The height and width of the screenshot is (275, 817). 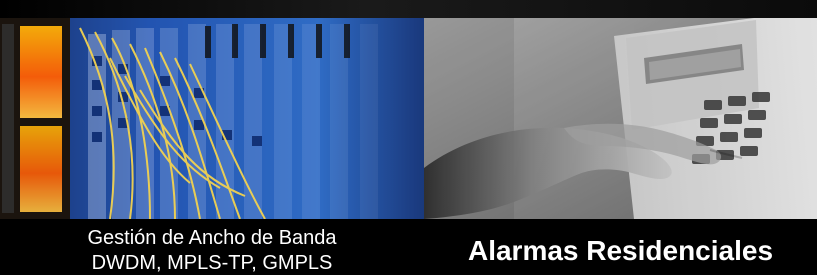 What do you see at coordinates (212, 238) in the screenshot?
I see `left-caption-line-1: Gestión de Ancho de Banda` at bounding box center [212, 238].